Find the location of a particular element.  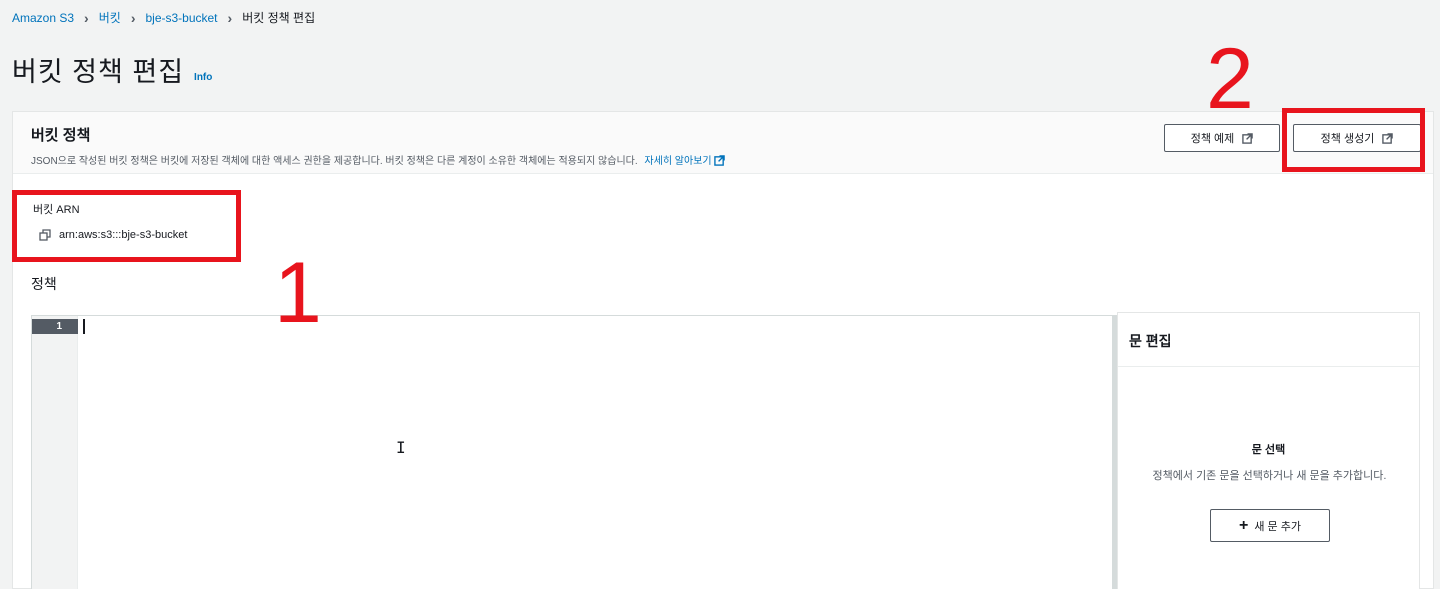

info-link: Info is located at coordinates (203, 77).